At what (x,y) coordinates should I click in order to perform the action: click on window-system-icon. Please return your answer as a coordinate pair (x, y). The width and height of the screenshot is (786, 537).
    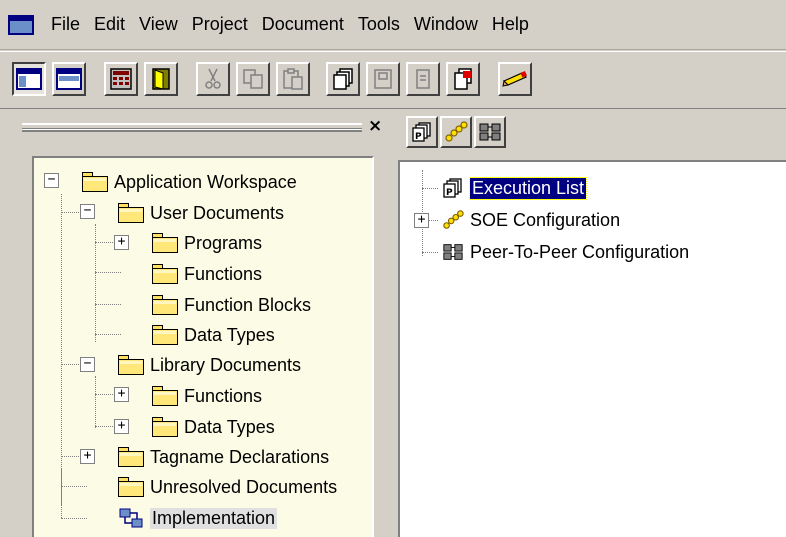
    Looking at the image, I should click on (21, 24).